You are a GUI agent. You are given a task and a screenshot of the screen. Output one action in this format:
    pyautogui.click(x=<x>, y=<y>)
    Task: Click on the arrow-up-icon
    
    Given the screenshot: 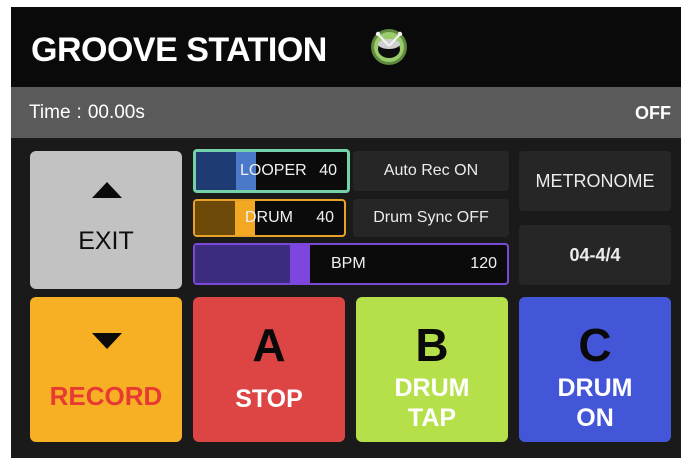 What is the action you would take?
    pyautogui.click(x=107, y=190)
    